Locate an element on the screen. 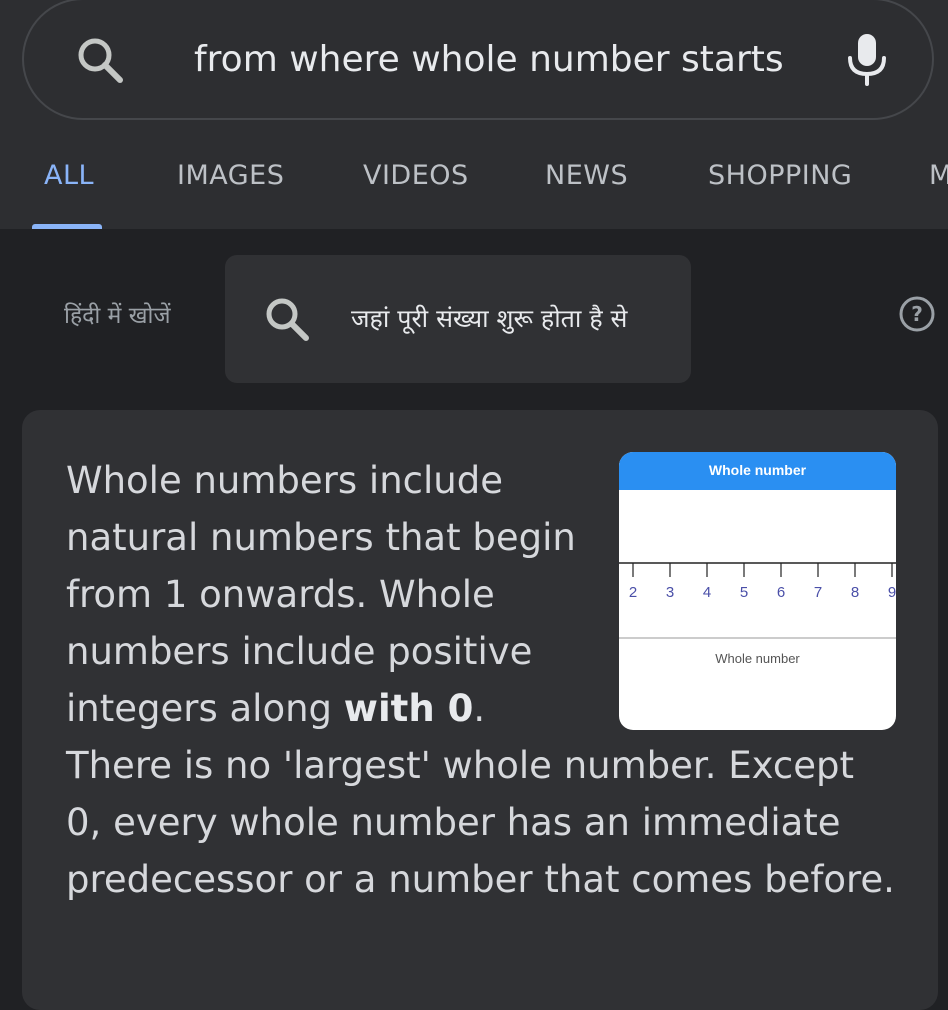 This screenshot has height=1010, width=948. tab-more: M is located at coordinates (938, 175).